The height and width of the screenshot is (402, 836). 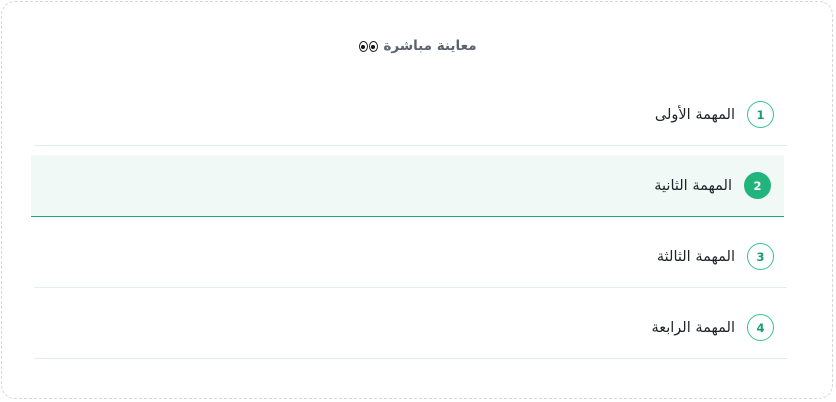 I want to click on eyes-icon, so click(x=369, y=46).